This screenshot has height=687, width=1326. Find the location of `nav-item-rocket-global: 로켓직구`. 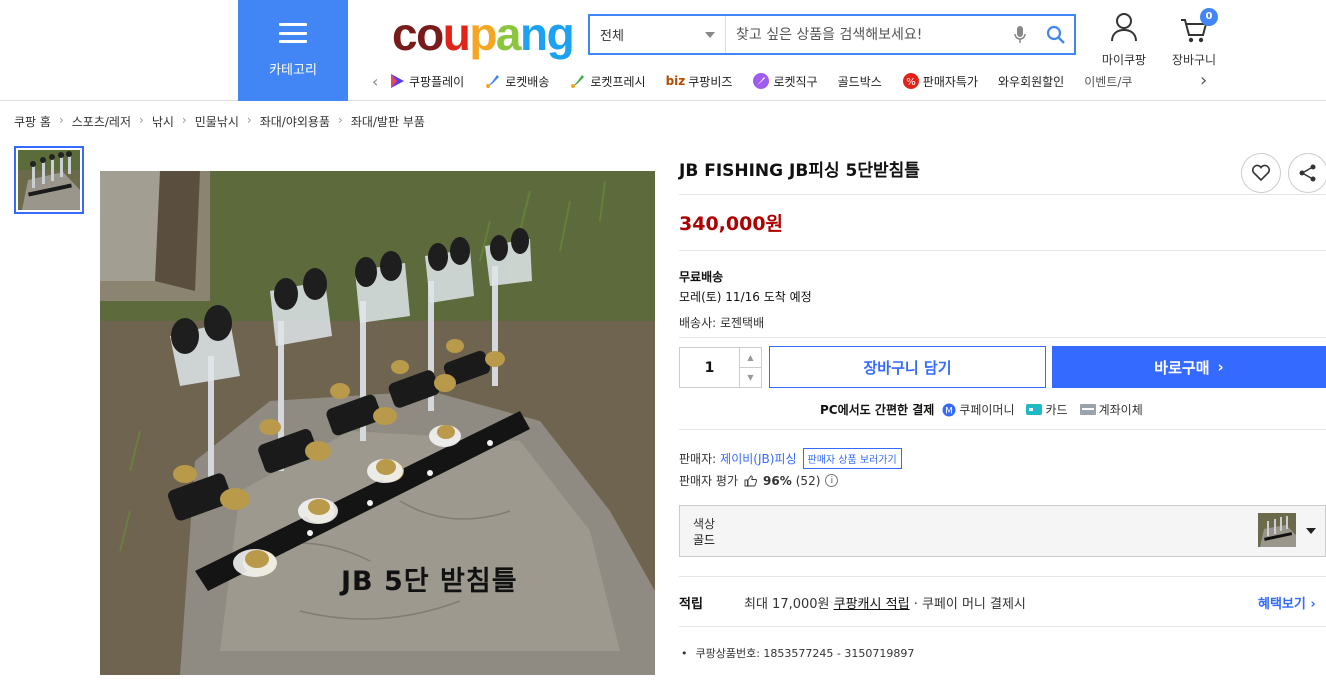

nav-item-rocket-global: 로켓직구 is located at coordinates (785, 81).